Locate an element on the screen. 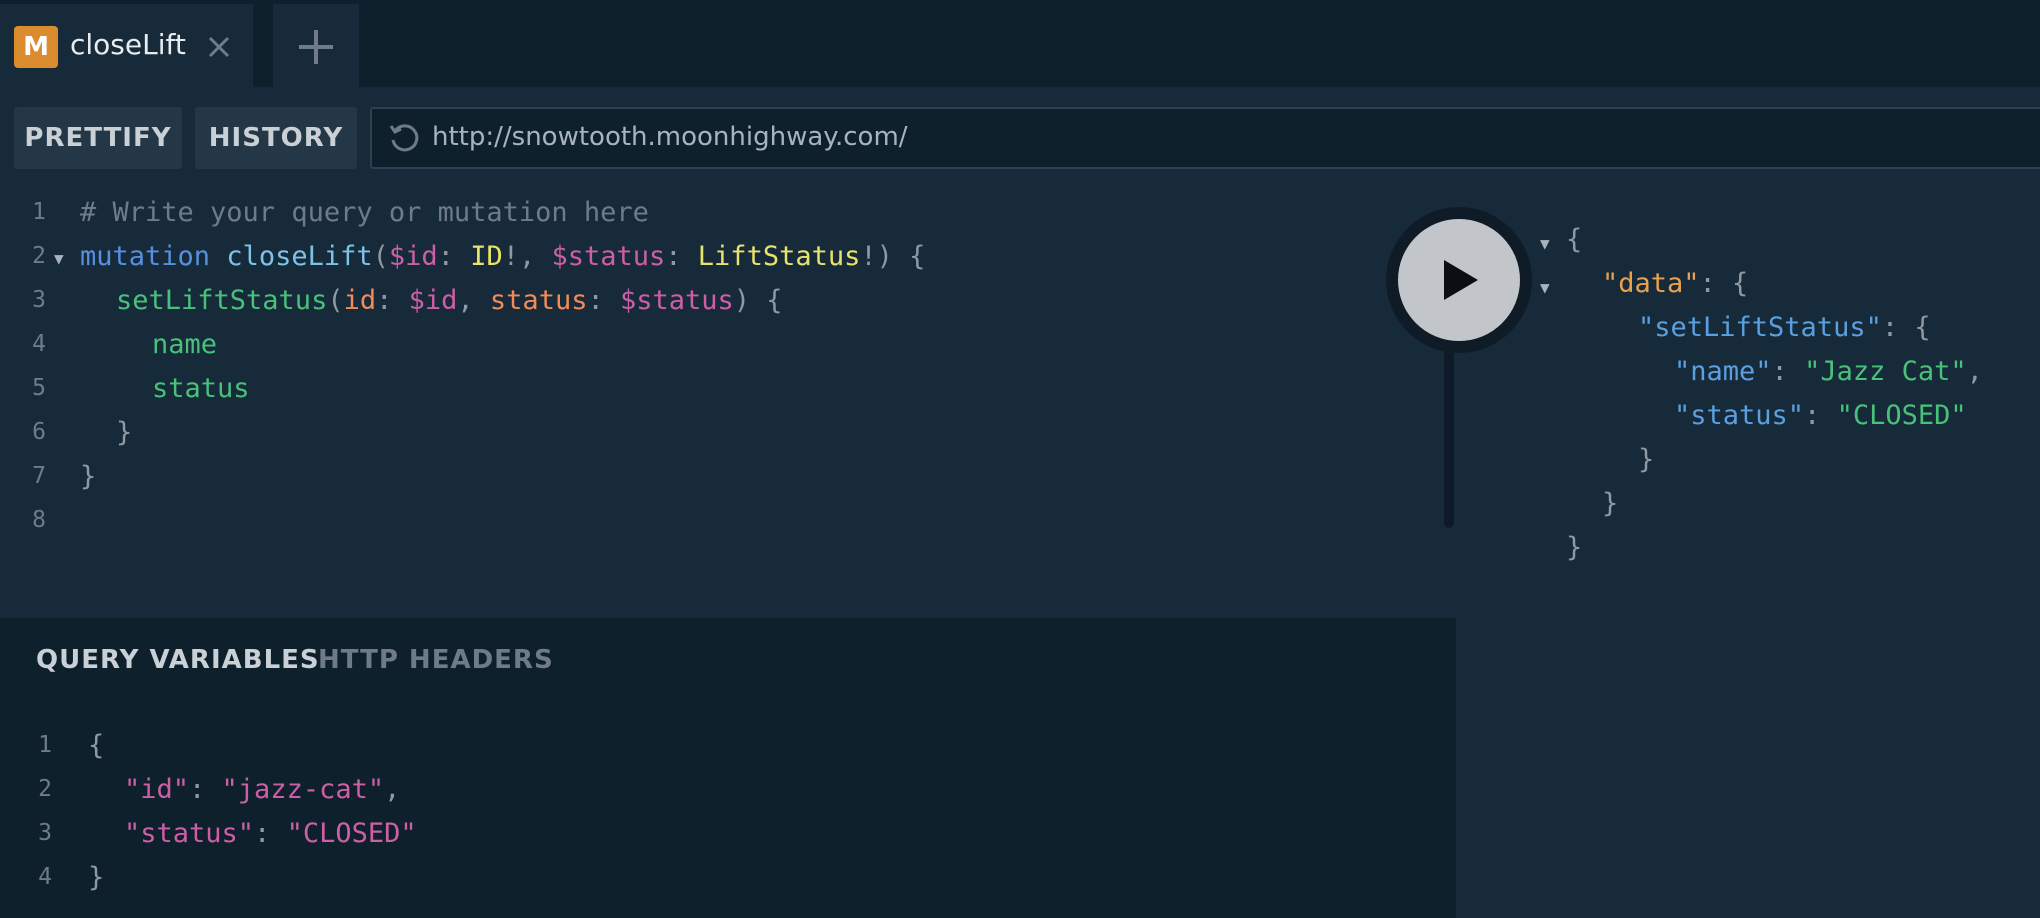 The height and width of the screenshot is (918, 2040). var-line-id: "id": "jazz-cat", is located at coordinates (262, 789).